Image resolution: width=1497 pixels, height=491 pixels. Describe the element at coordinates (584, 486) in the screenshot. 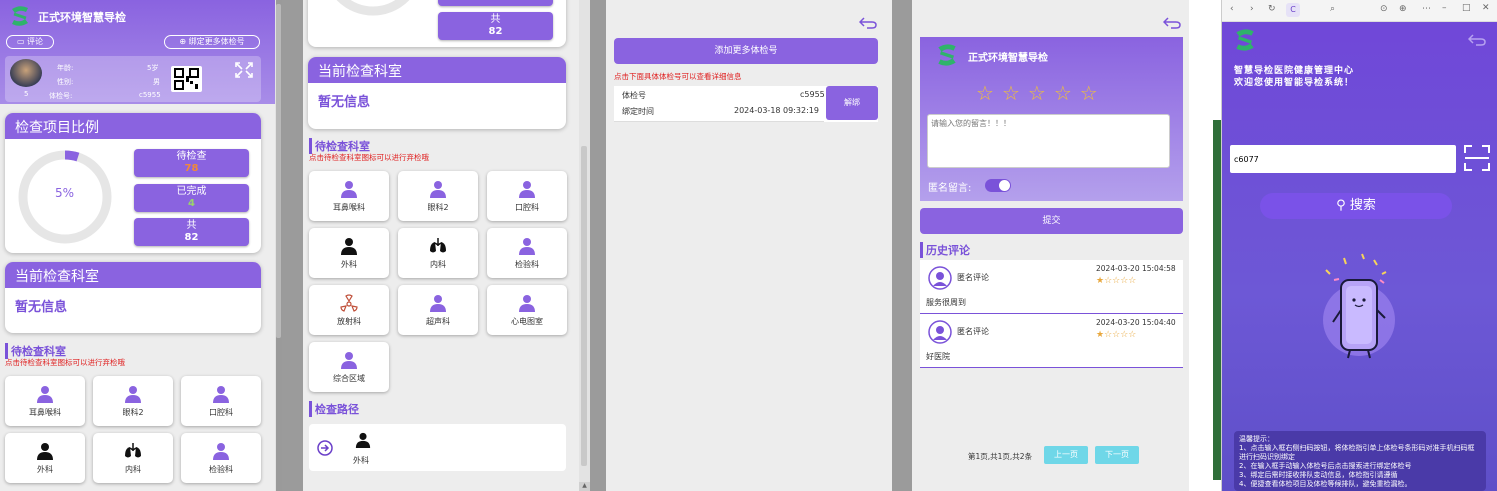

I see `scroll-up-icon: ▲` at that location.